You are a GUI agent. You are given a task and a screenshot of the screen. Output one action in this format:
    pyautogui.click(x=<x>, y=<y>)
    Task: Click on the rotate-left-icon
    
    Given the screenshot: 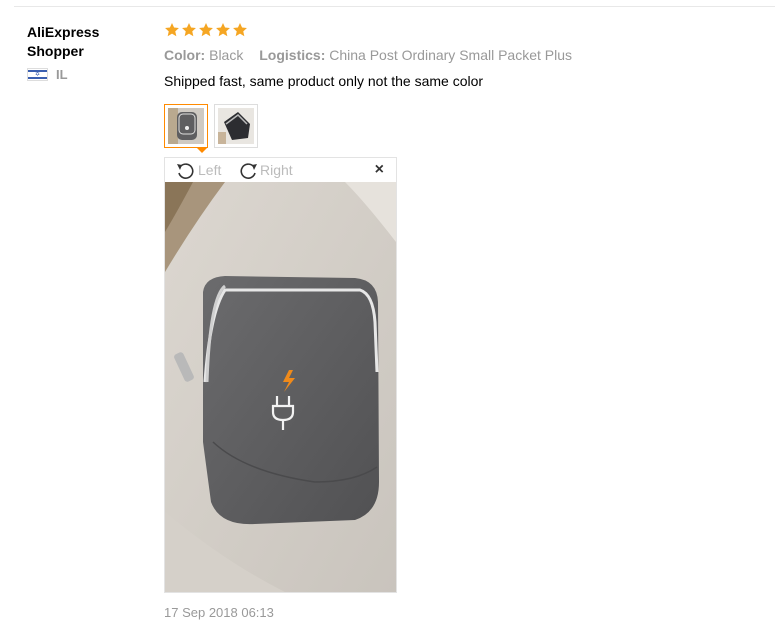 What is the action you would take?
    pyautogui.click(x=185, y=171)
    